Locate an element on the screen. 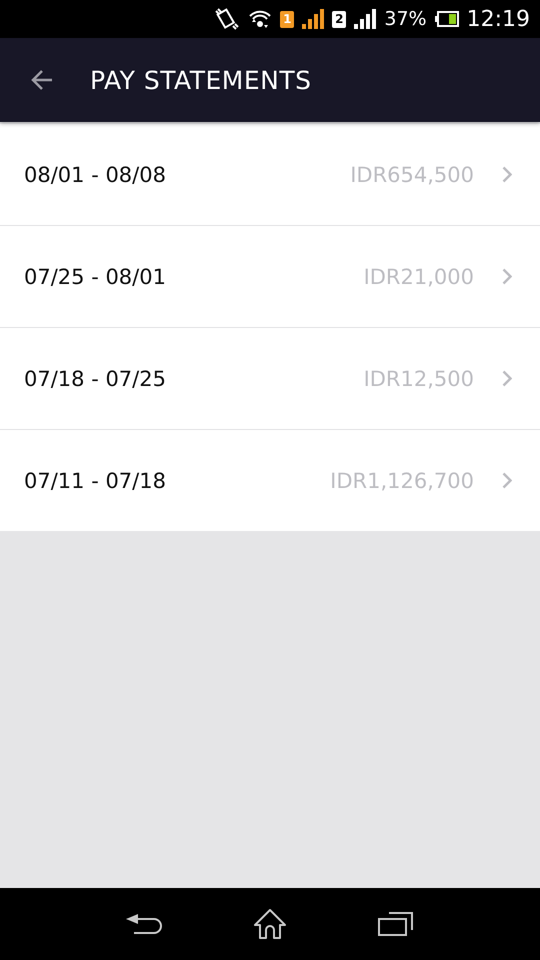 The width and height of the screenshot is (540, 960). statement-amount: IDR1,126,700 is located at coordinates (402, 480).